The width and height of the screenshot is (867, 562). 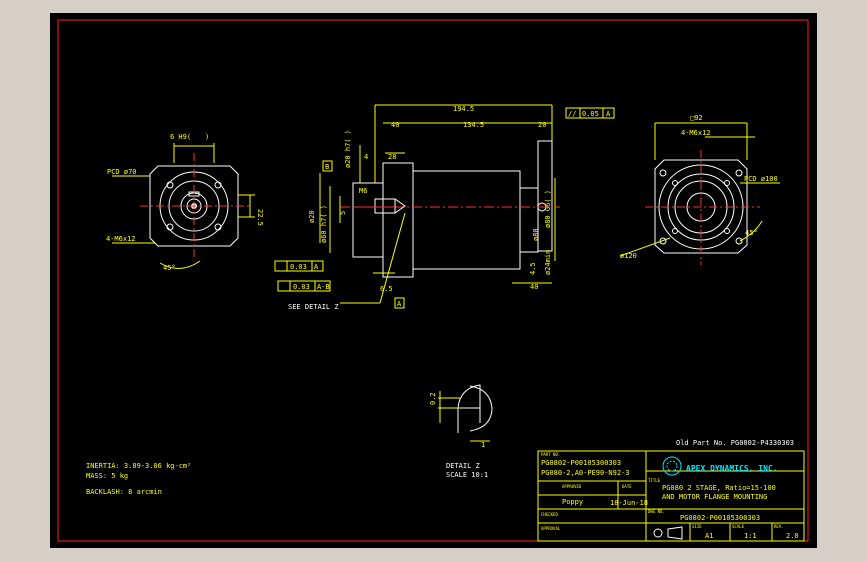 I want to click on shaft-20-label: ø20, so click(x=312, y=216).